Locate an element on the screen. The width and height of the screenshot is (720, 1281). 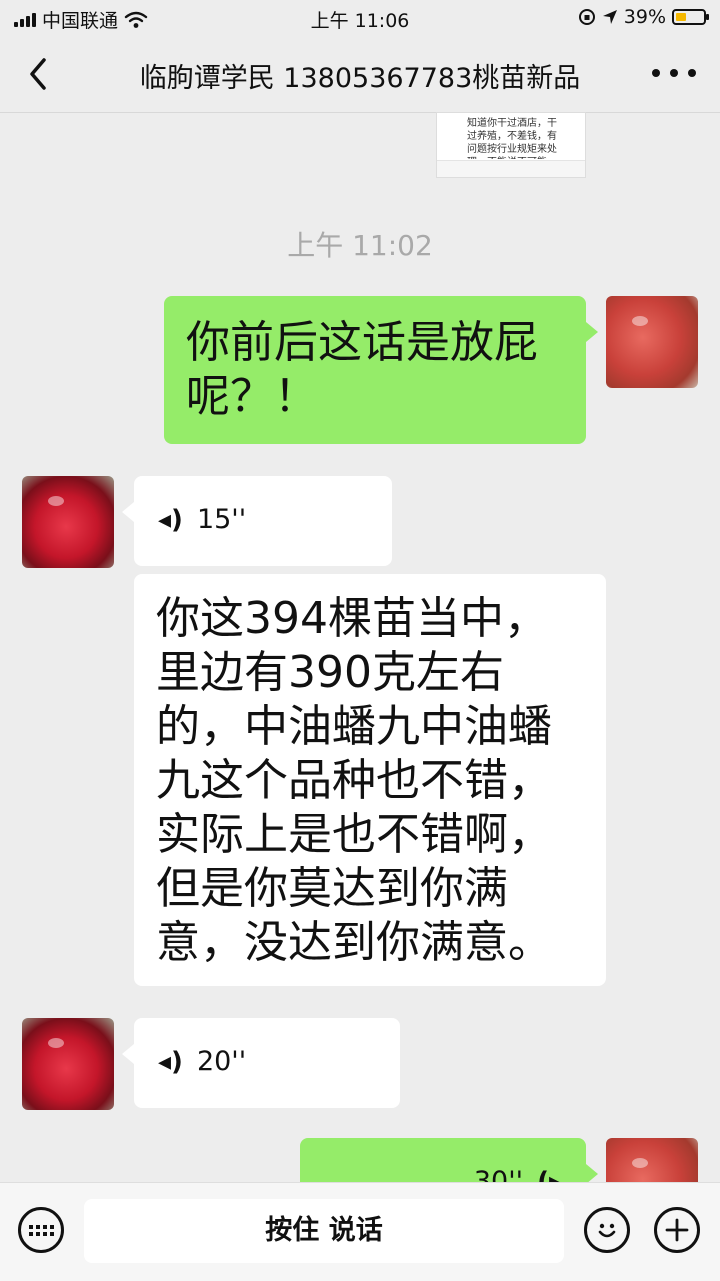
voice-message-bubble: ◂) 15'' is located at coordinates (257, 521).